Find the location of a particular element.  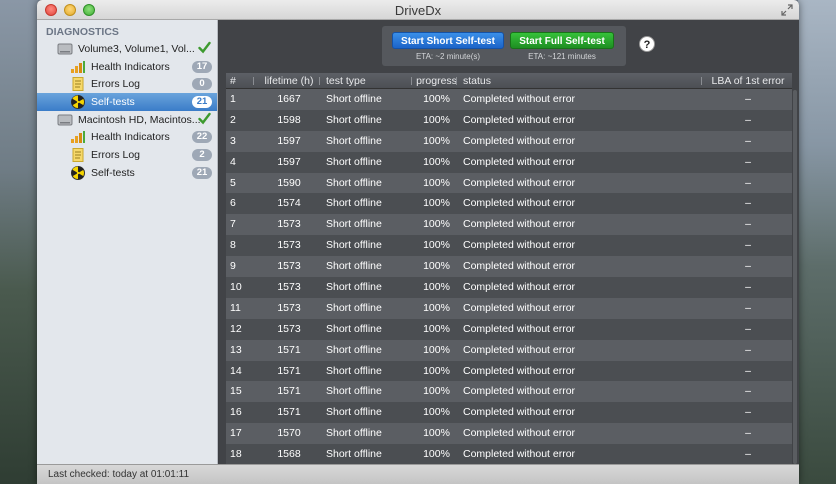

sidebar-item-health-indicators: Health Indicators 17 is located at coordinates (127, 67).